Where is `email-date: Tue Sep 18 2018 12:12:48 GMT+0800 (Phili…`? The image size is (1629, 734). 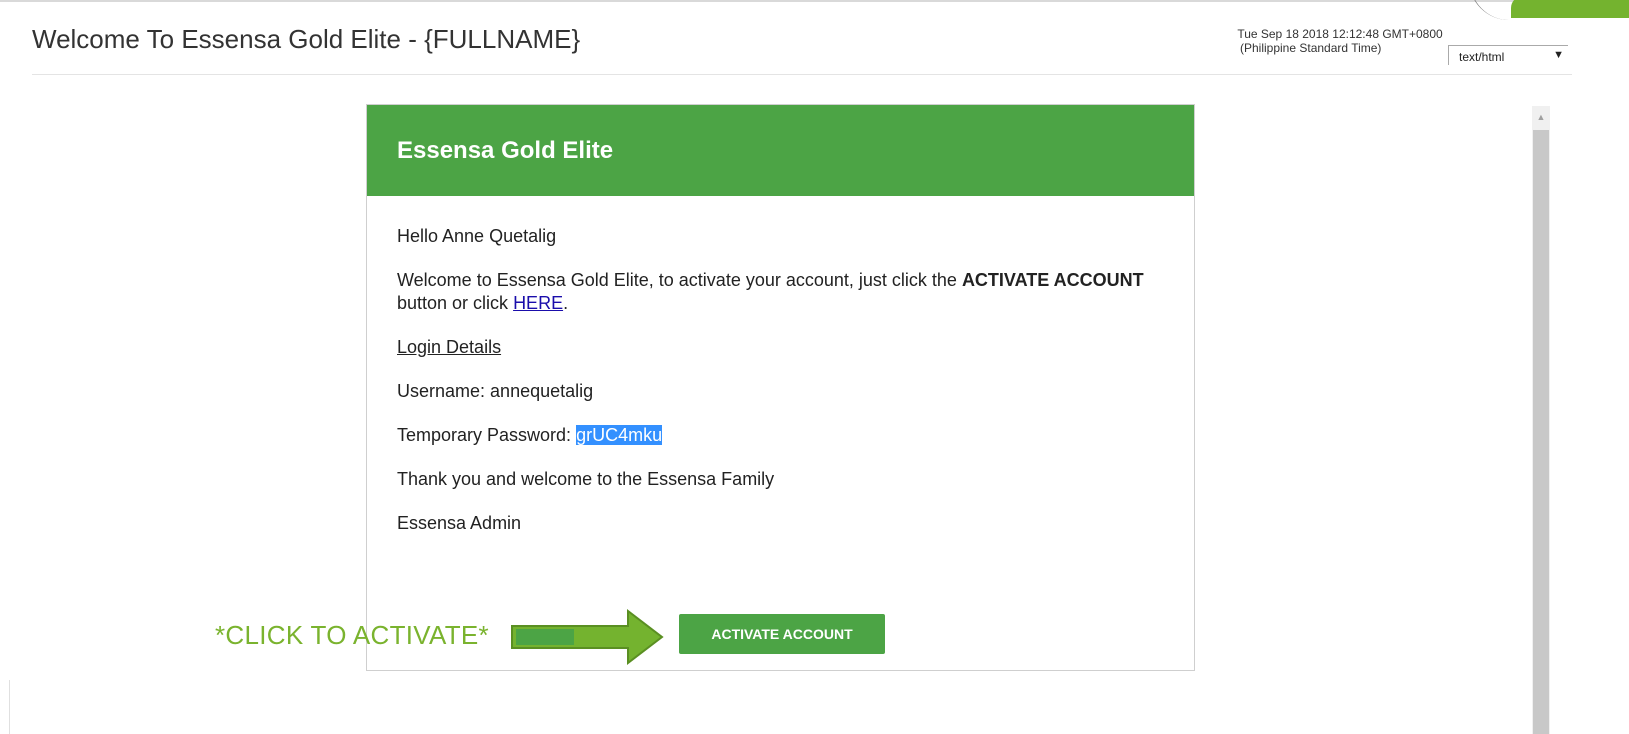 email-date: Tue Sep 18 2018 12:12:48 GMT+0800 (Phili… is located at coordinates (1340, 41).